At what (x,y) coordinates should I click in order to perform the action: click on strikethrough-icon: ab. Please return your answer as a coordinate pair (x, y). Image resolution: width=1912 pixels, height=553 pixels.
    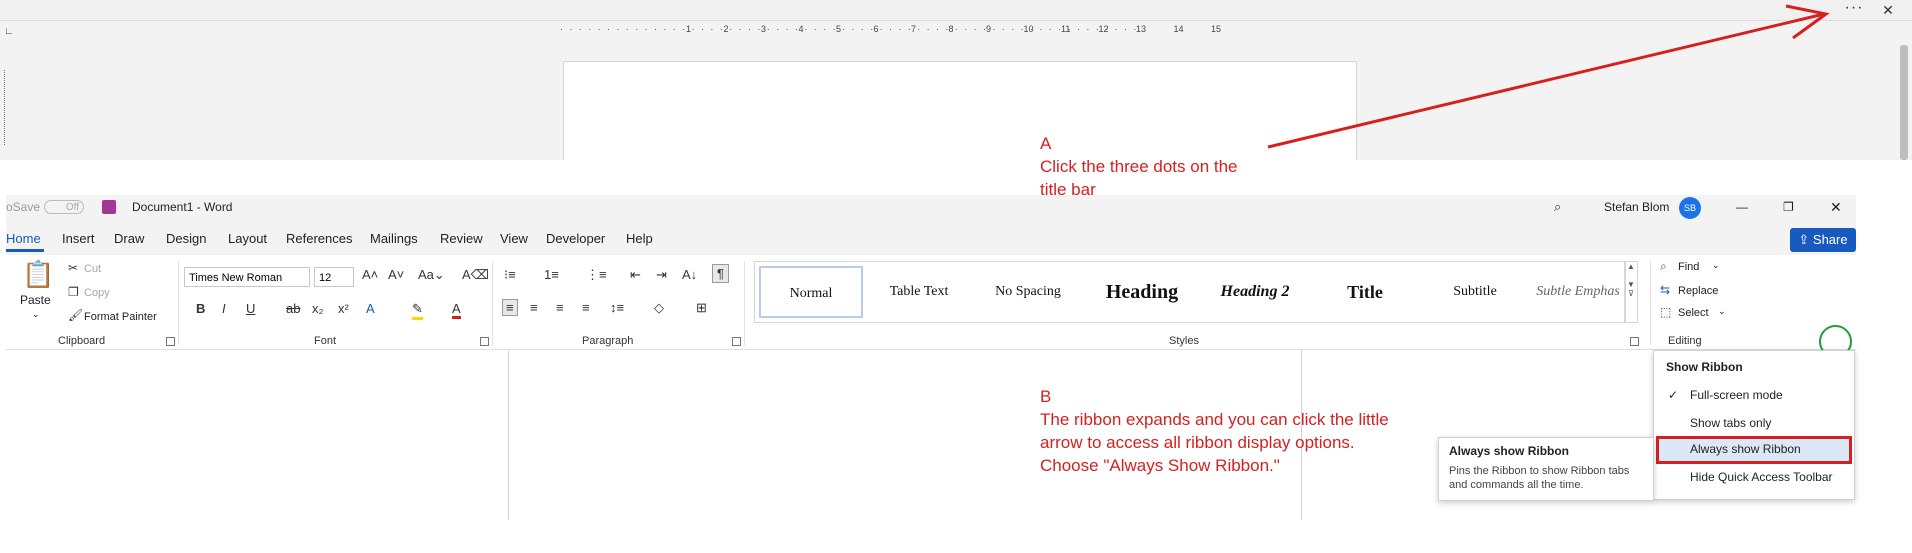
    Looking at the image, I should click on (293, 308).